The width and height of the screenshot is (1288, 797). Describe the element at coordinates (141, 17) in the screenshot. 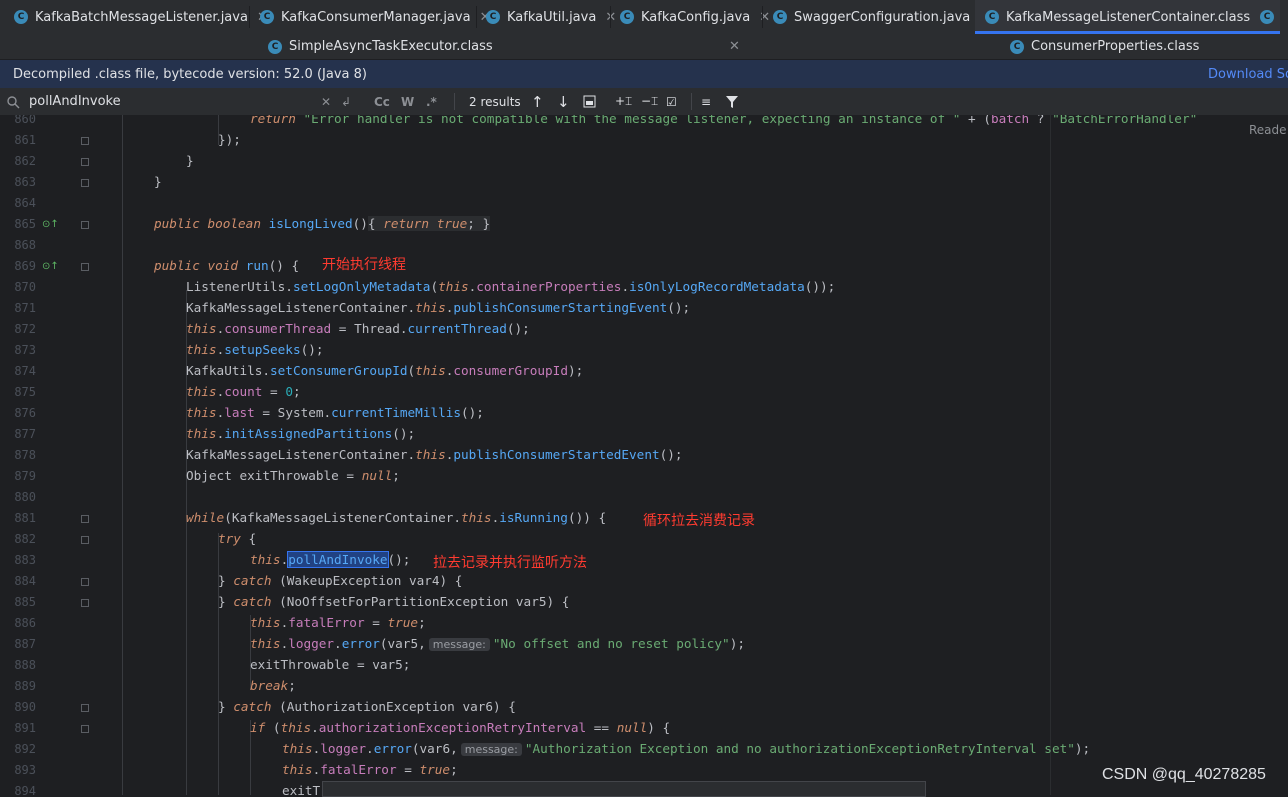

I see `tab-kafka-batch-message-listener: C KafkaBatchMessageListener.java ✕` at that location.